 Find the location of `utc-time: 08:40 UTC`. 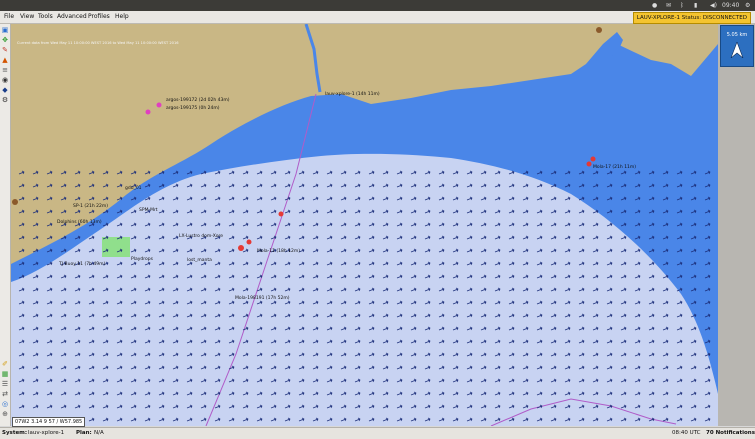

utc-time: 08:40 UTC is located at coordinates (686, 433).